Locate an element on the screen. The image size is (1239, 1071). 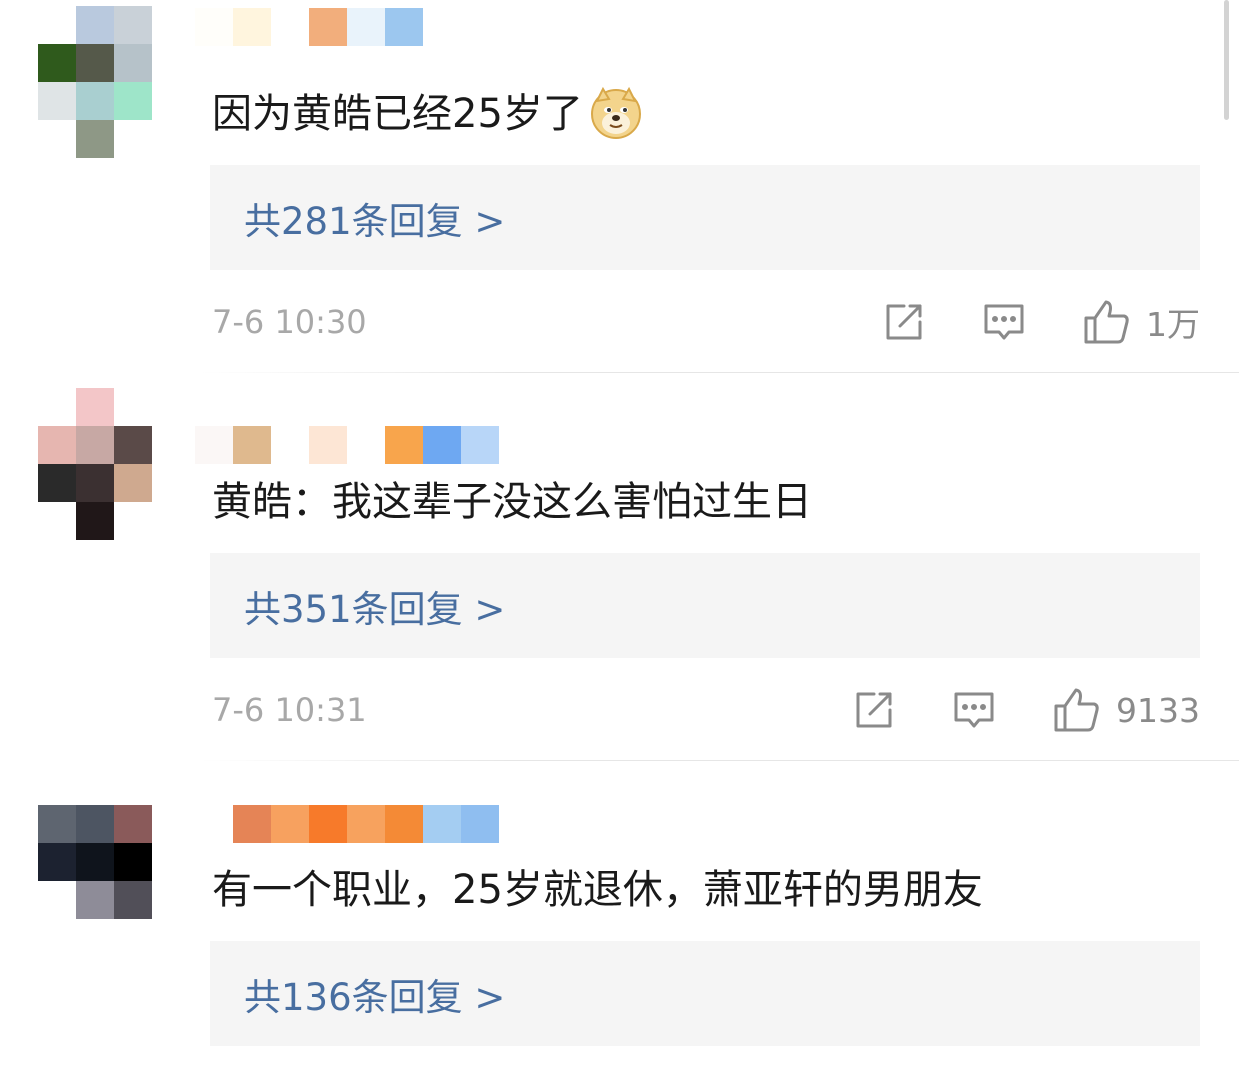
comment-text-content: 黄皓：我这辈子没这么害怕过生日 is located at coordinates (512, 502).